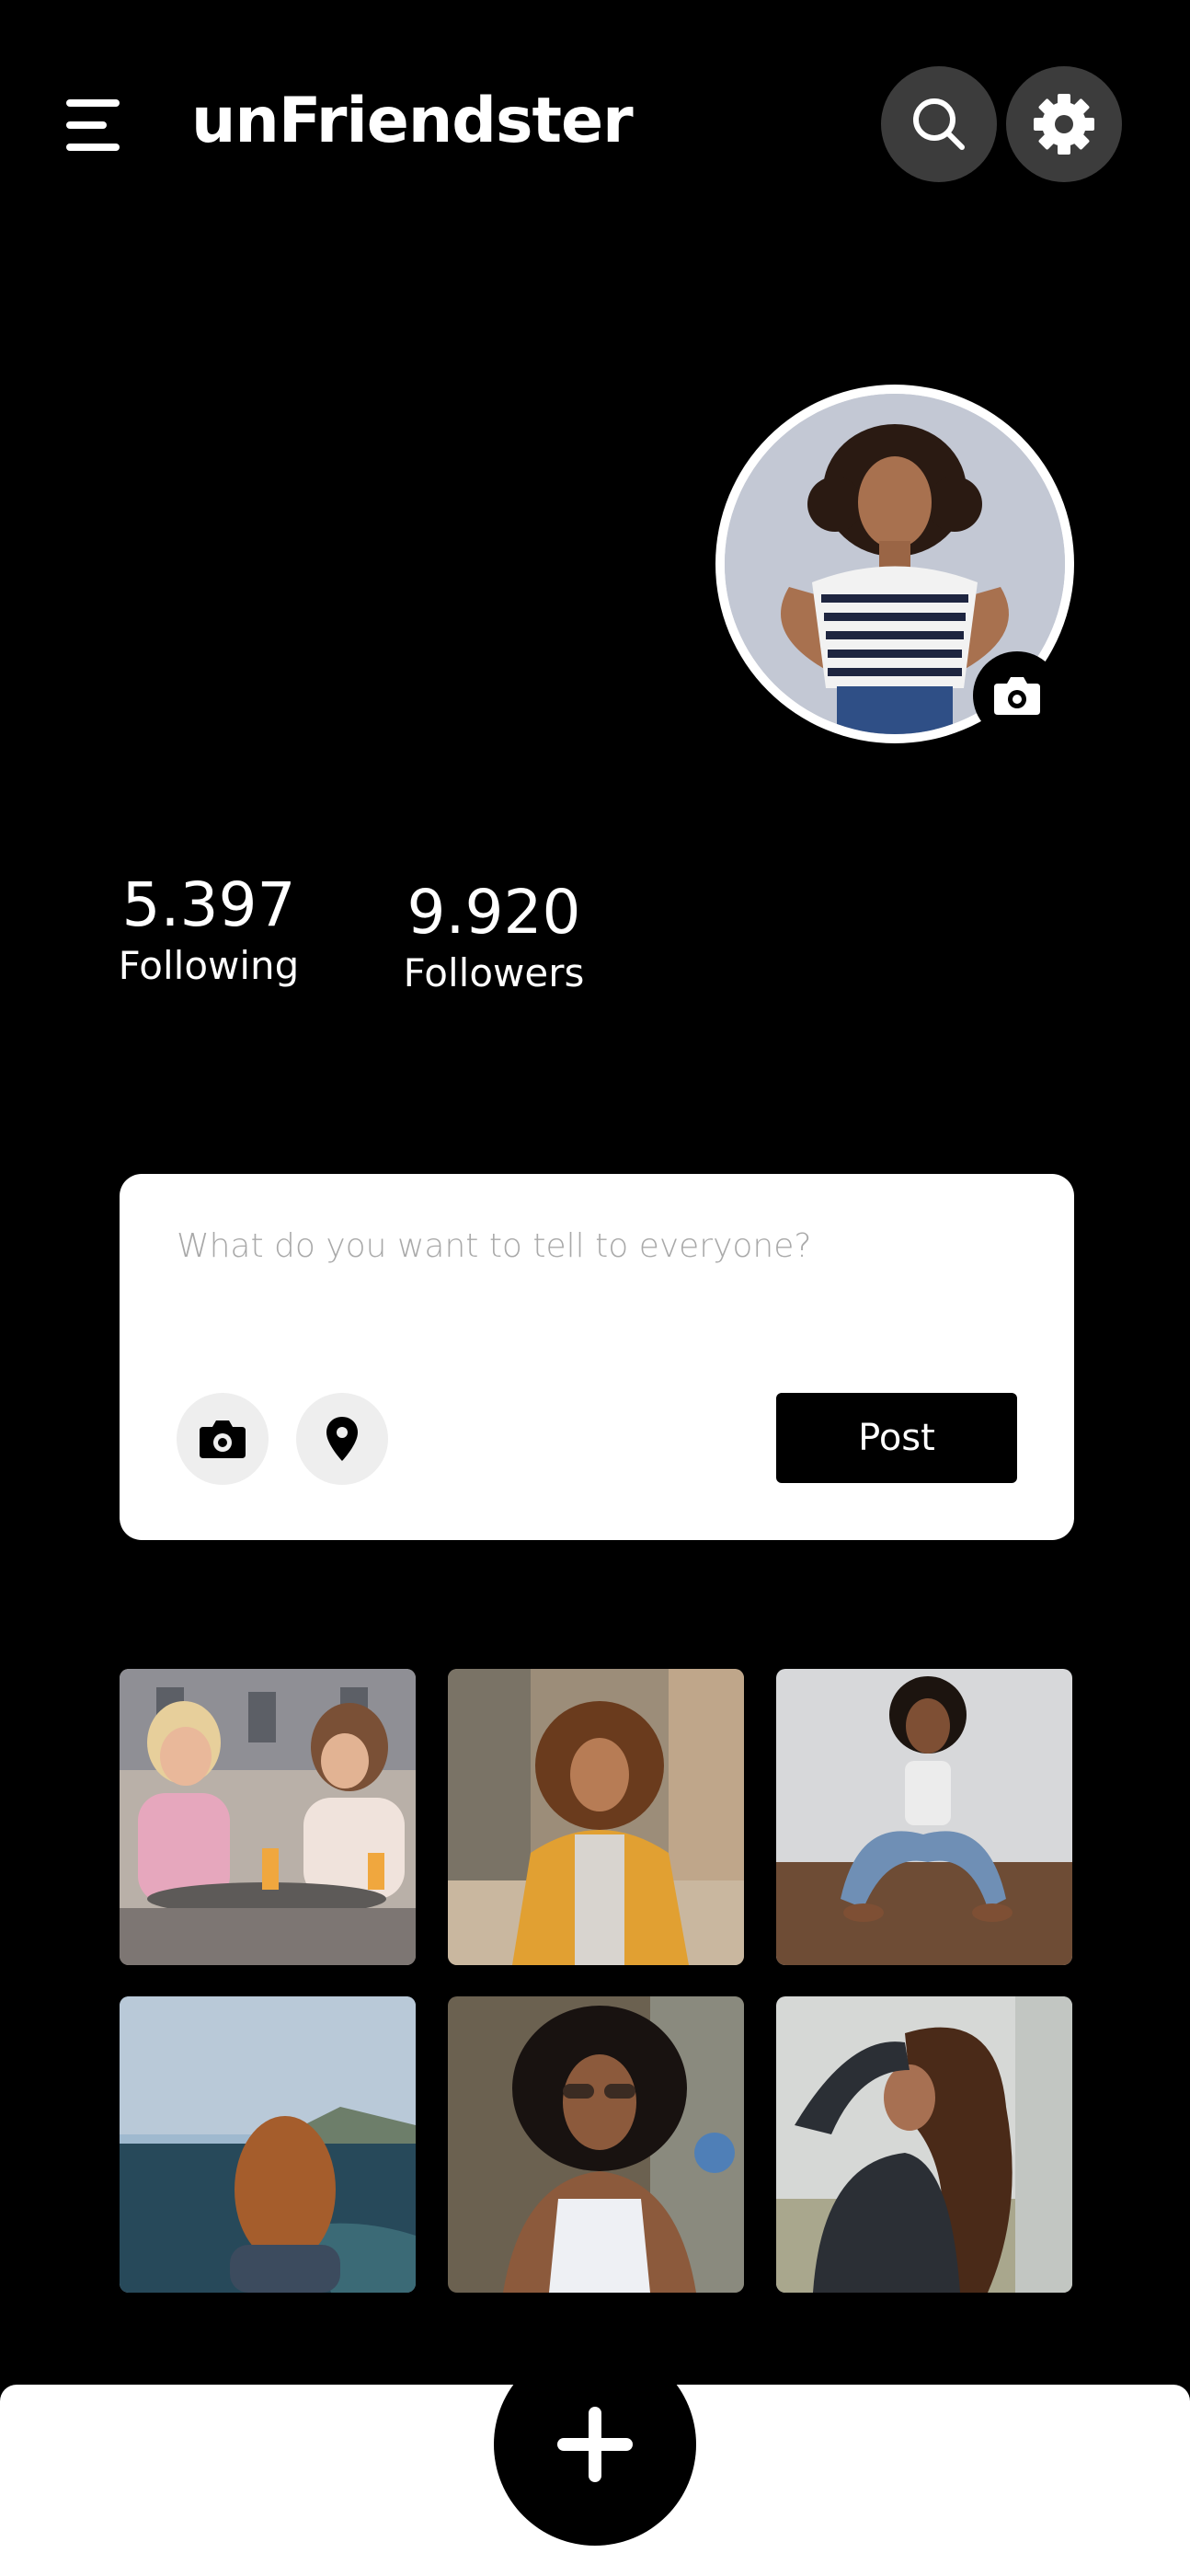 Image resolution: width=1190 pixels, height=2576 pixels. I want to click on location-pin-icon, so click(342, 1439).